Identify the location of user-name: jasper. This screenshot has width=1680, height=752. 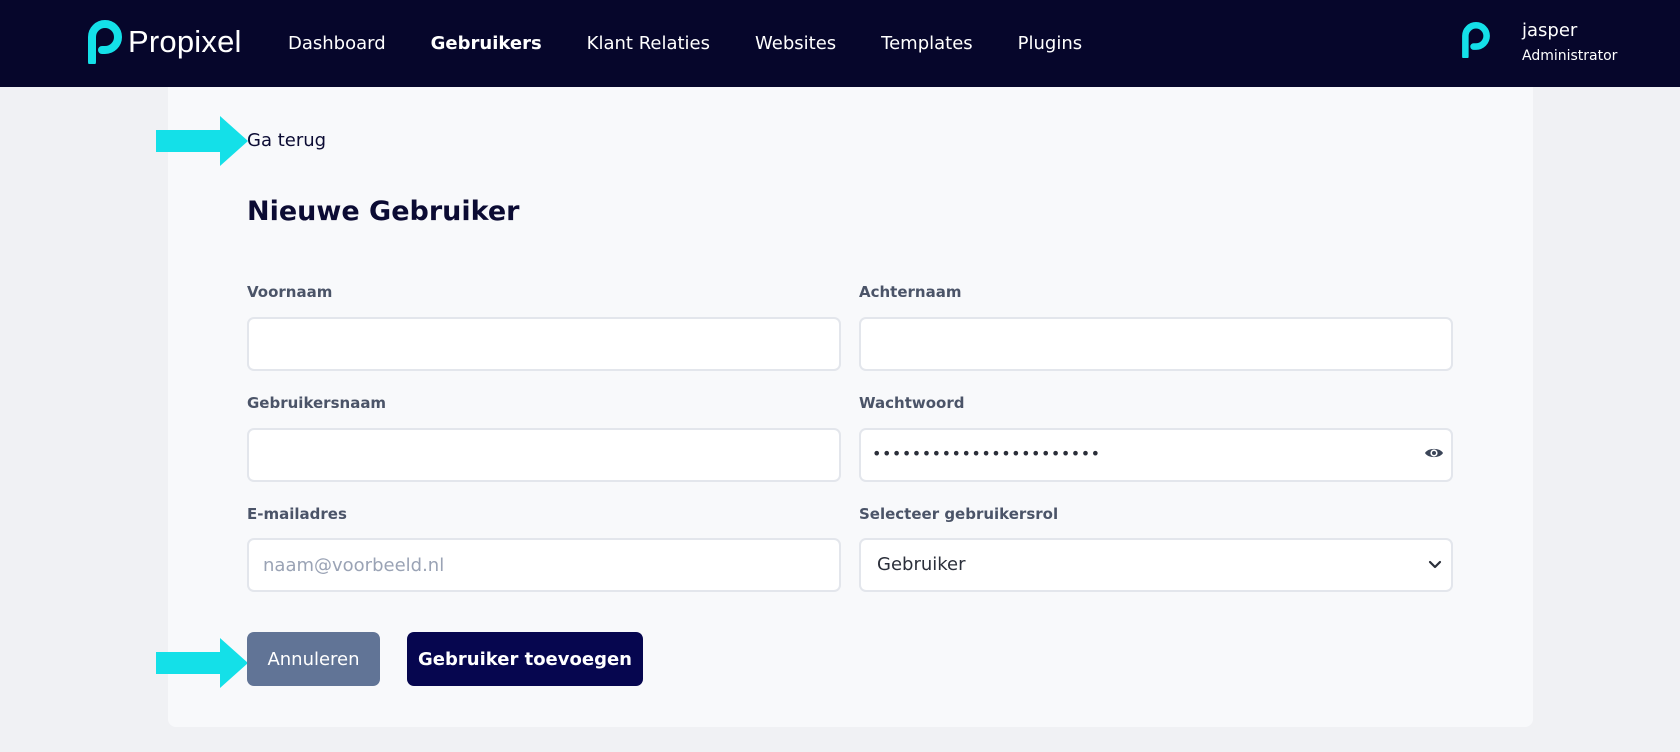
(1550, 30).